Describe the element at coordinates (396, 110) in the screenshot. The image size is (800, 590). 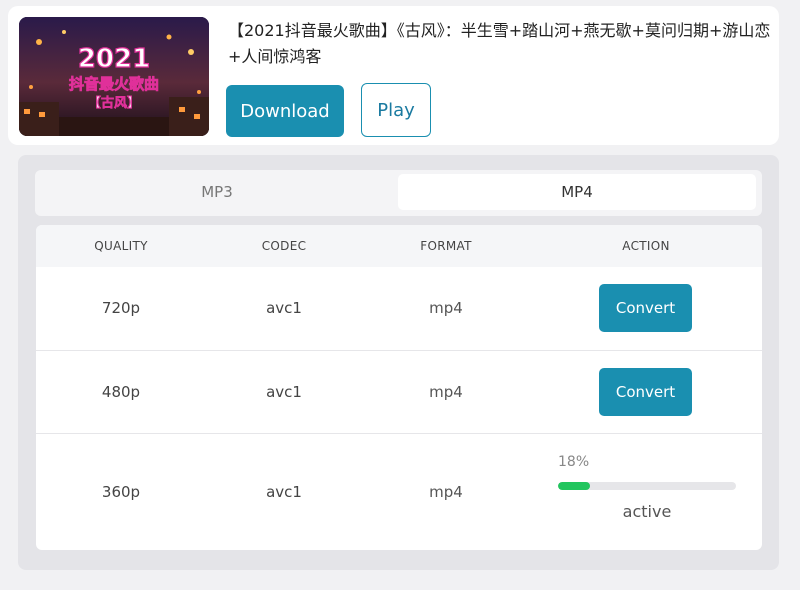
I see `play-button: Play` at that location.